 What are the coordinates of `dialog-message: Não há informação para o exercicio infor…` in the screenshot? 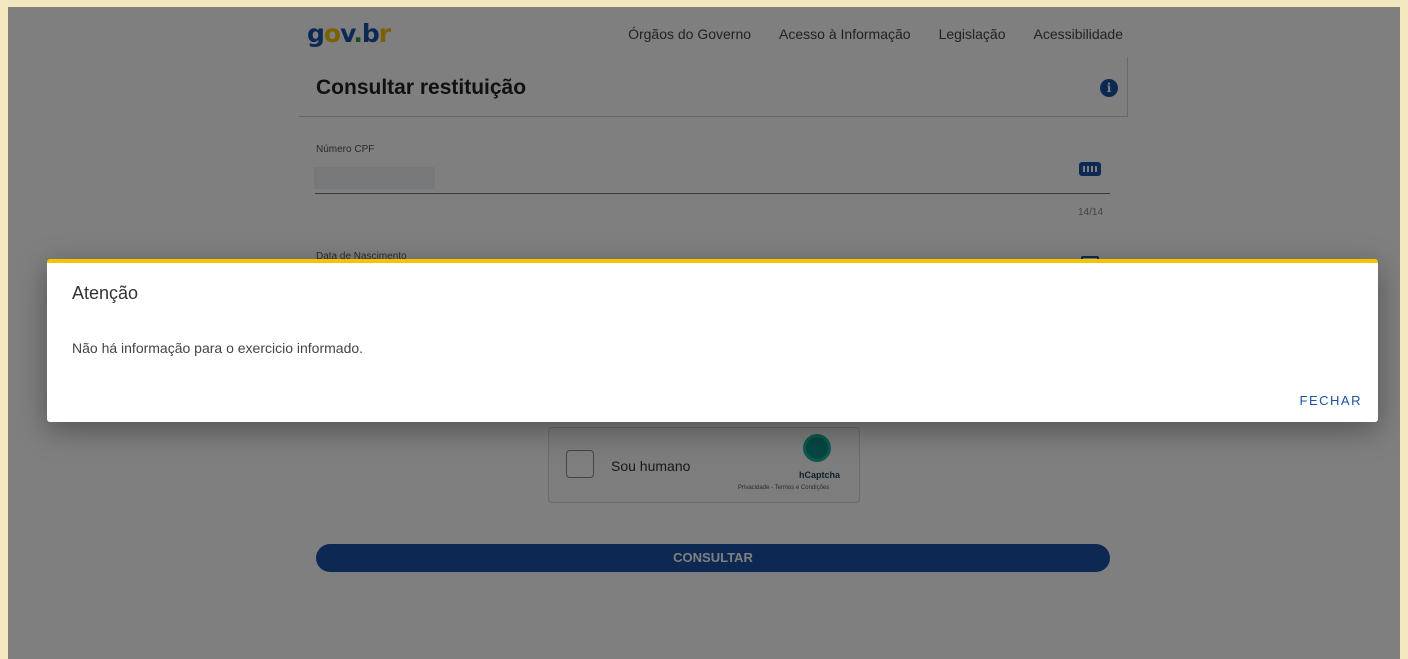 It's located at (218, 348).